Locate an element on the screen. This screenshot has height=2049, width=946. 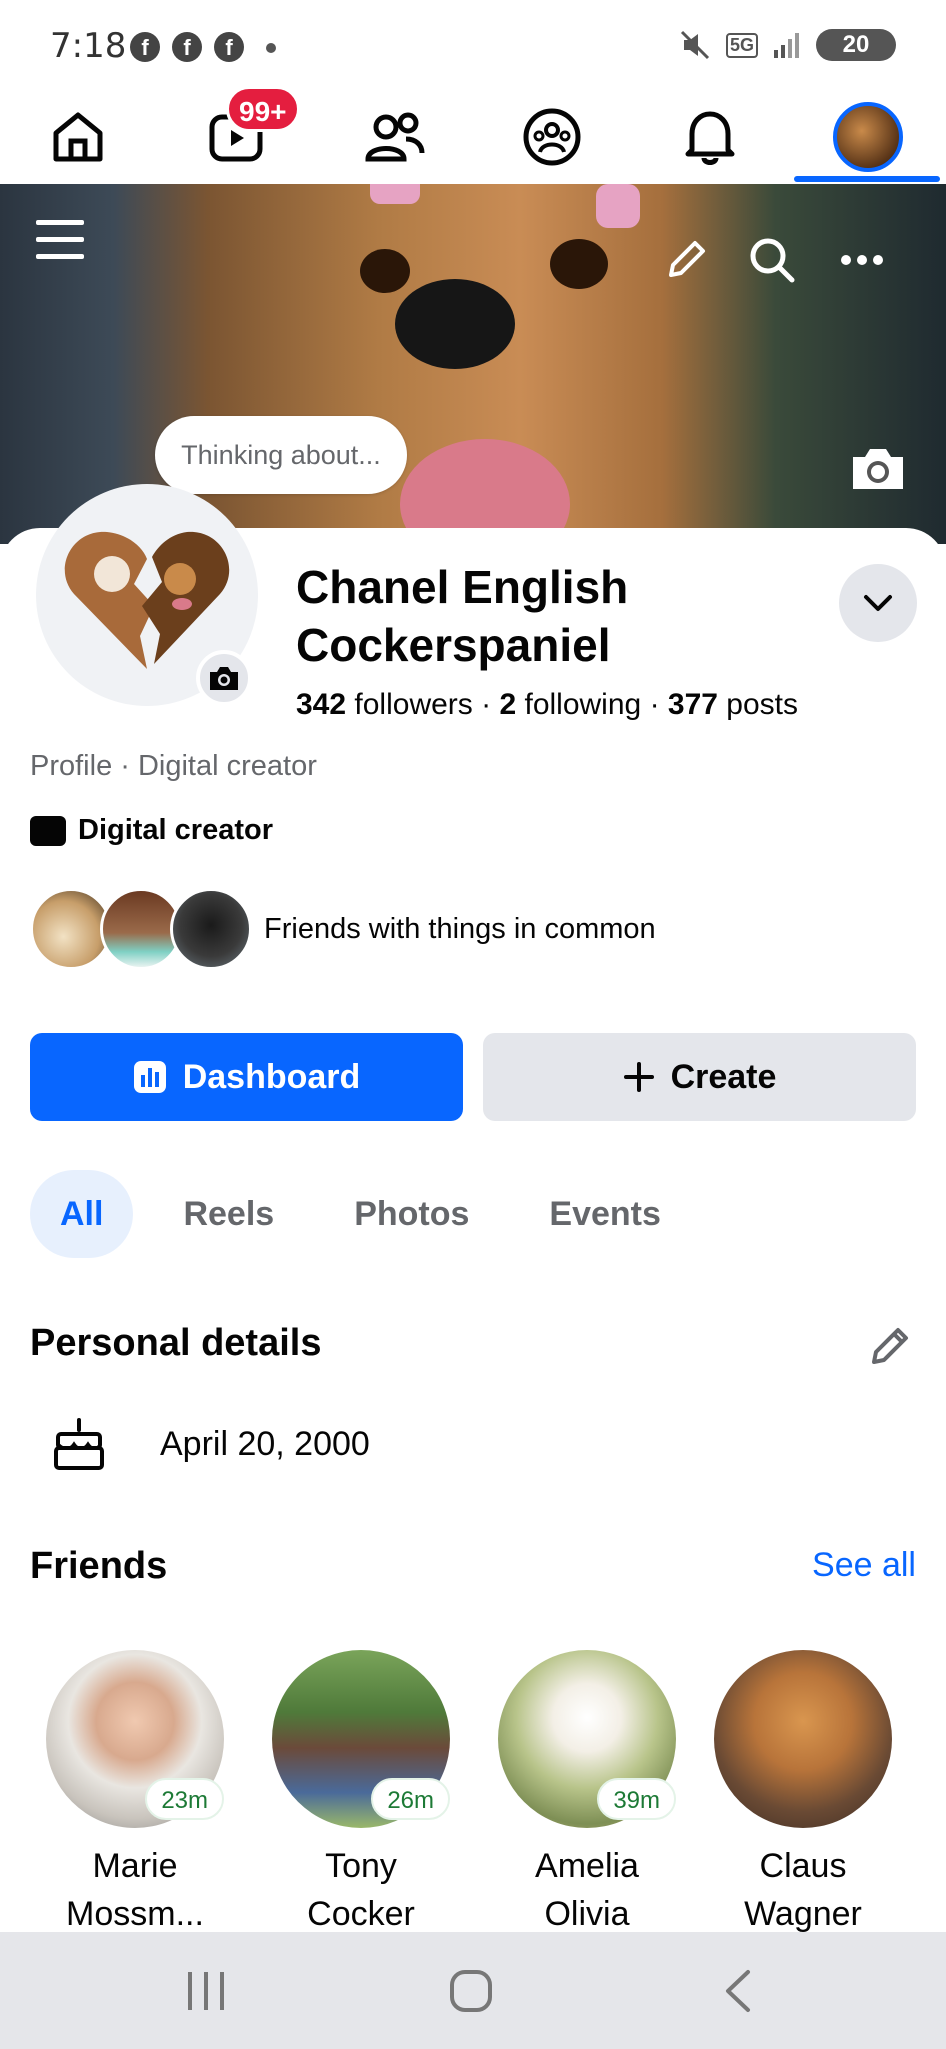
create-button: Create is located at coordinates (699, 1077).